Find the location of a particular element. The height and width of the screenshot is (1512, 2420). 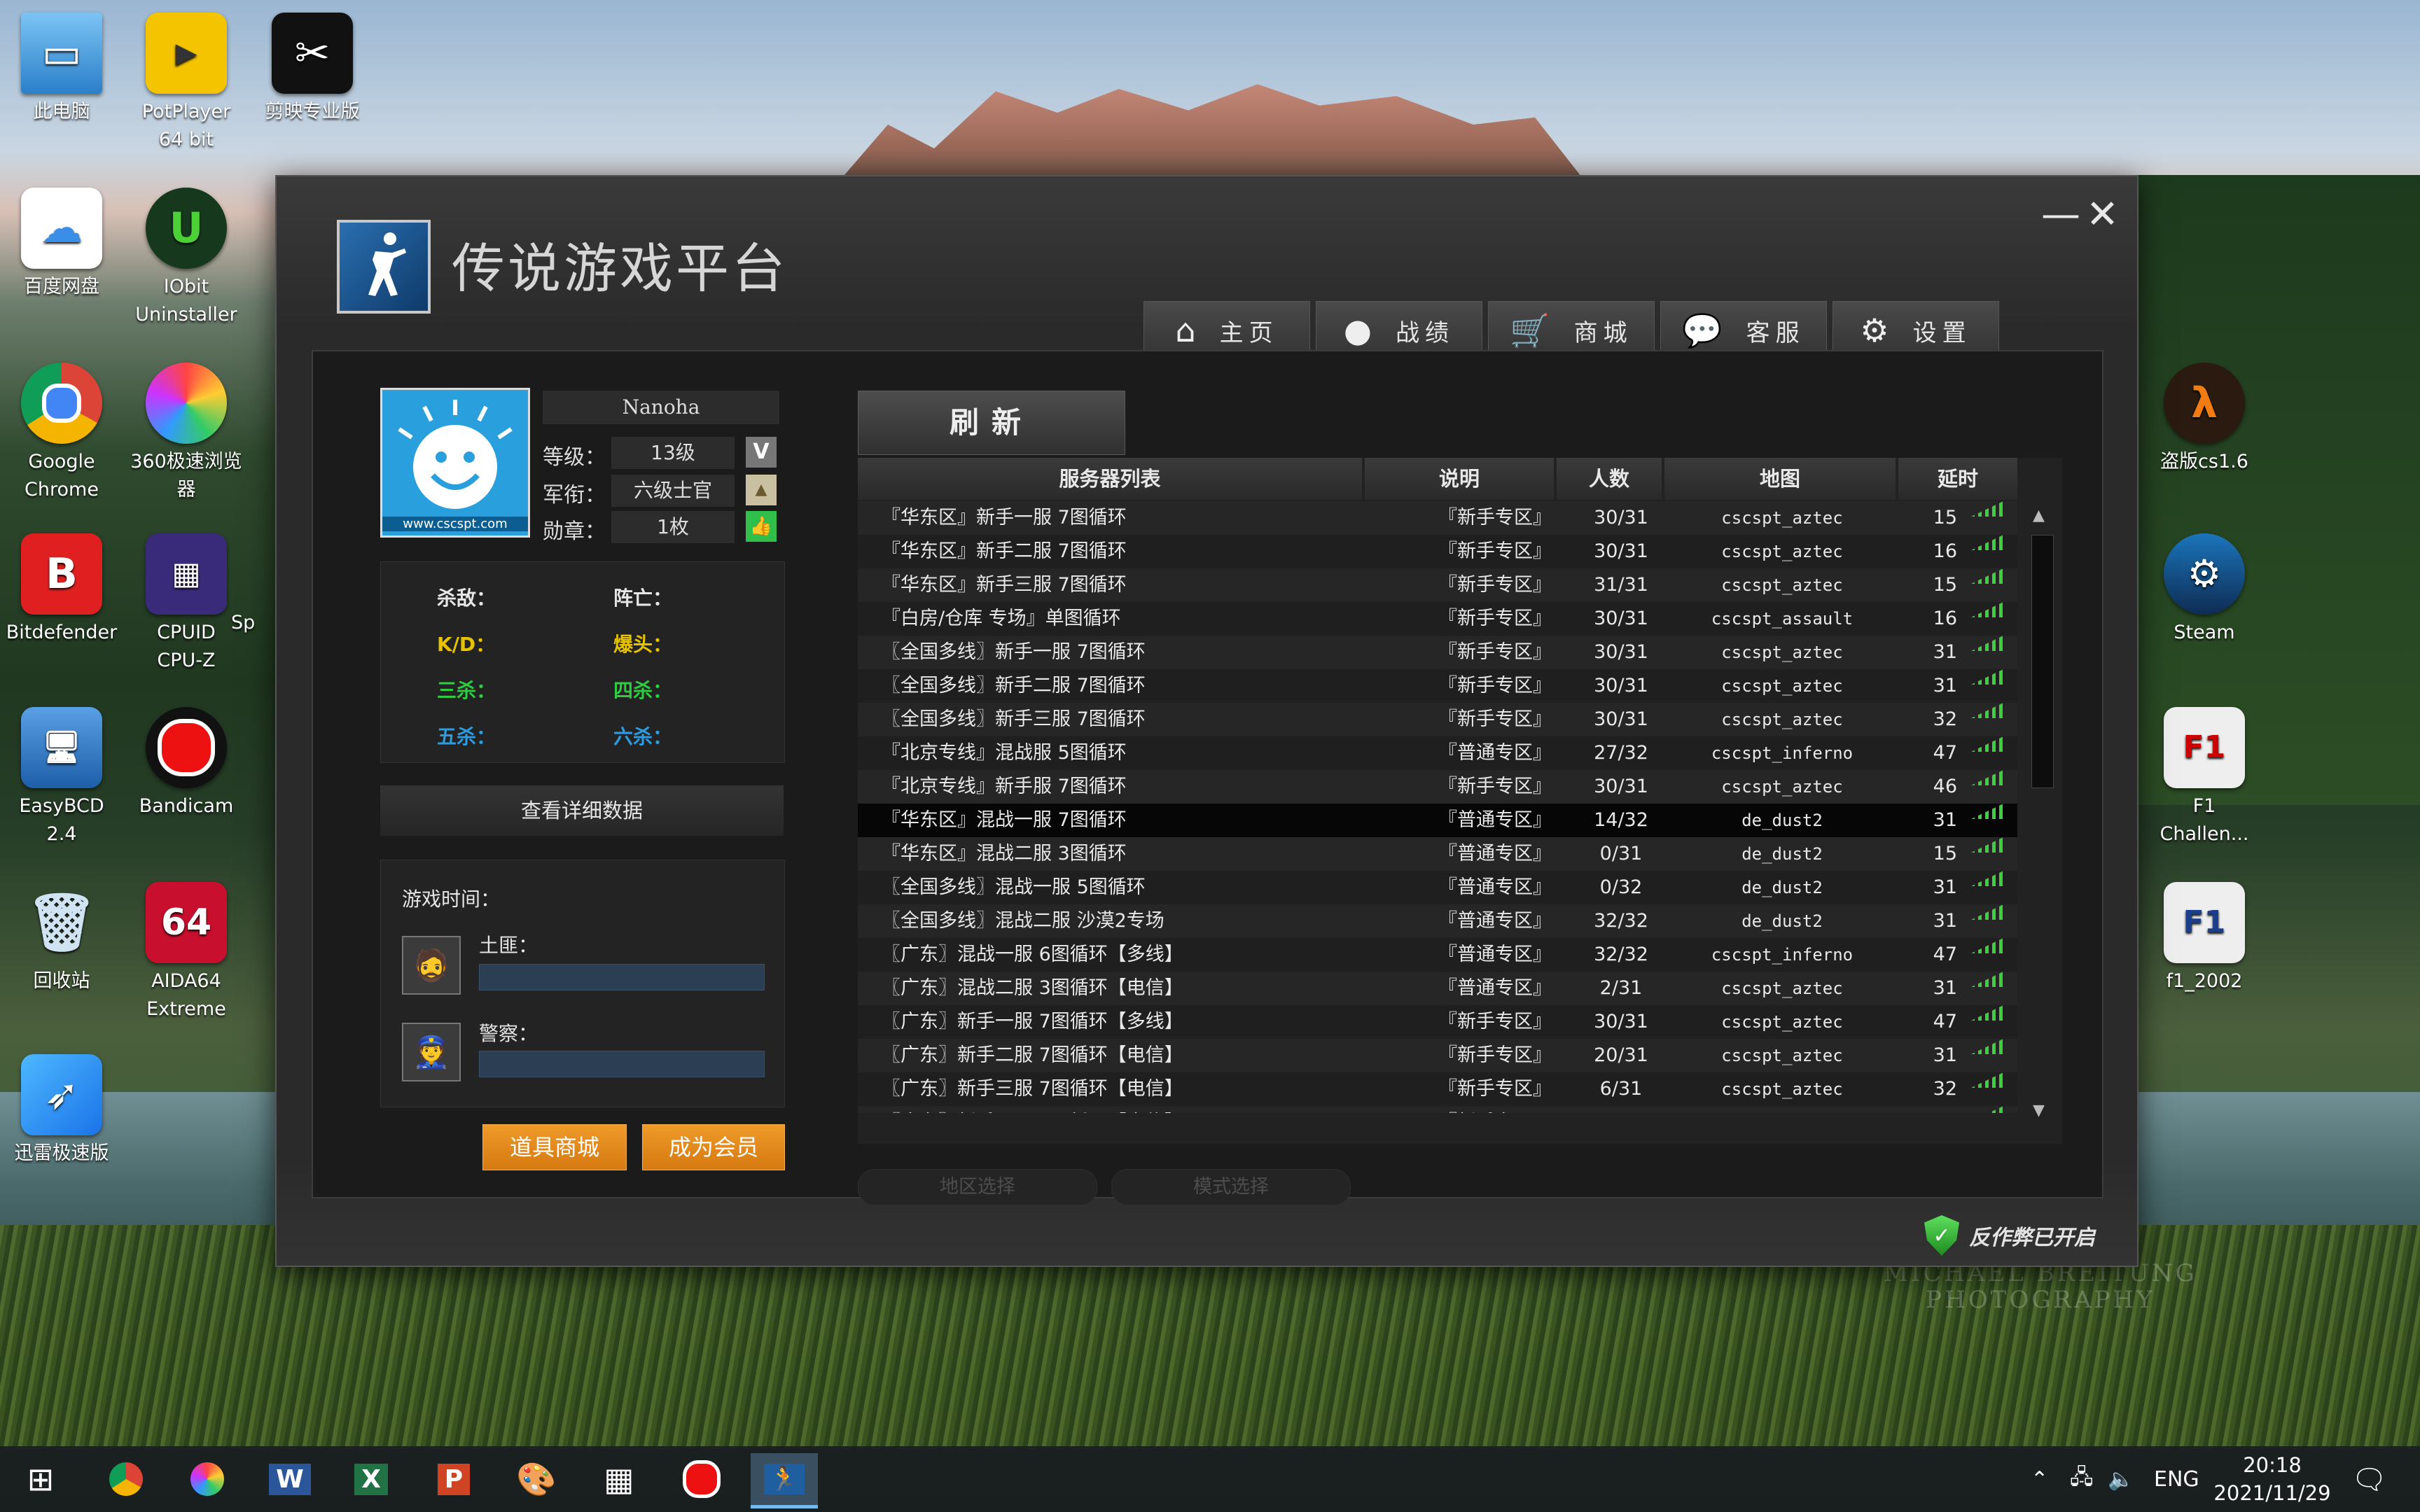

table-row: 『华东区』新手三服 7图循环 『新手专区』 31/31 cscspt_aztec 15 is located at coordinates (1437, 585).